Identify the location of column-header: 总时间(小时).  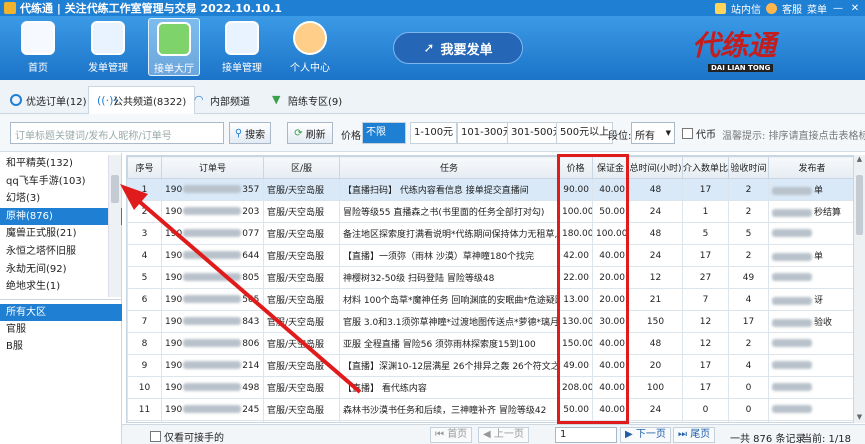
(655, 167).